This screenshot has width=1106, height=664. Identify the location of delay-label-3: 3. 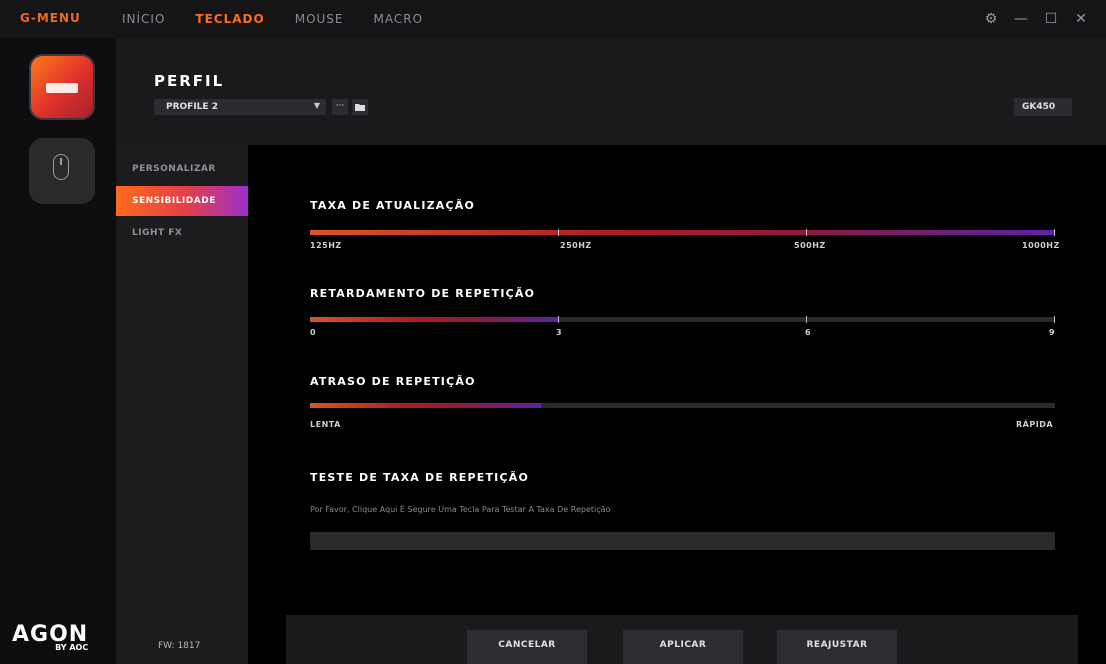
(559, 332).